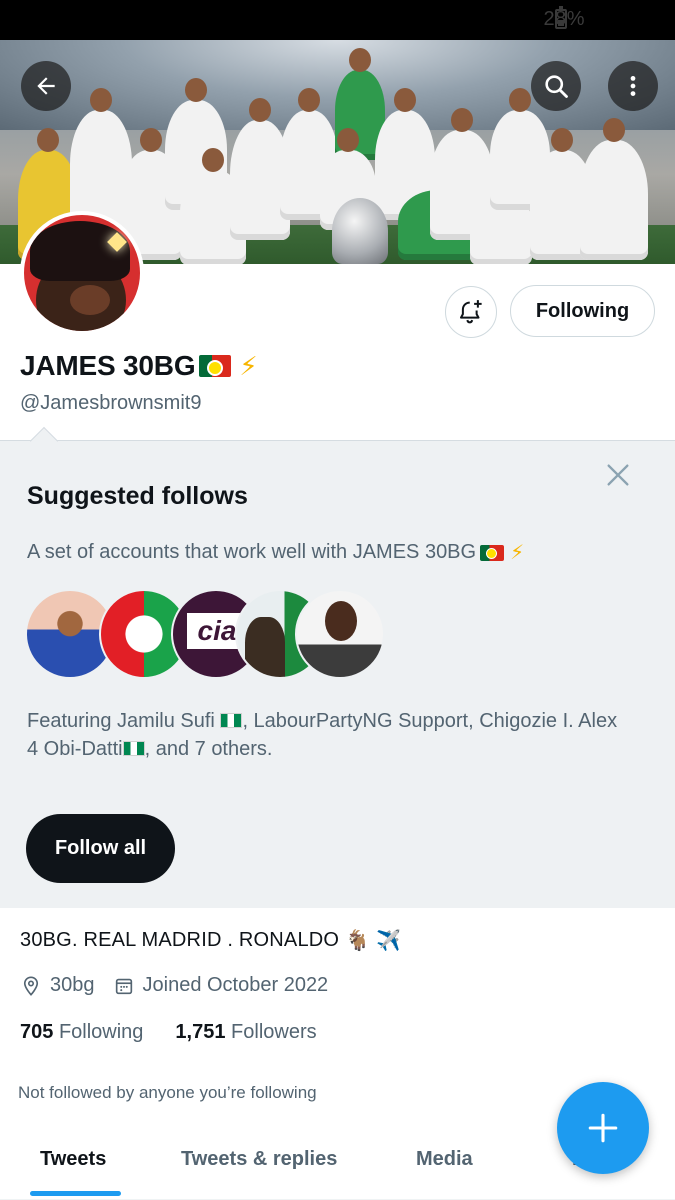 The width and height of the screenshot is (675, 1200). Describe the element at coordinates (73, 1159) in the screenshot. I see `tab-tweets: Tweets` at that location.